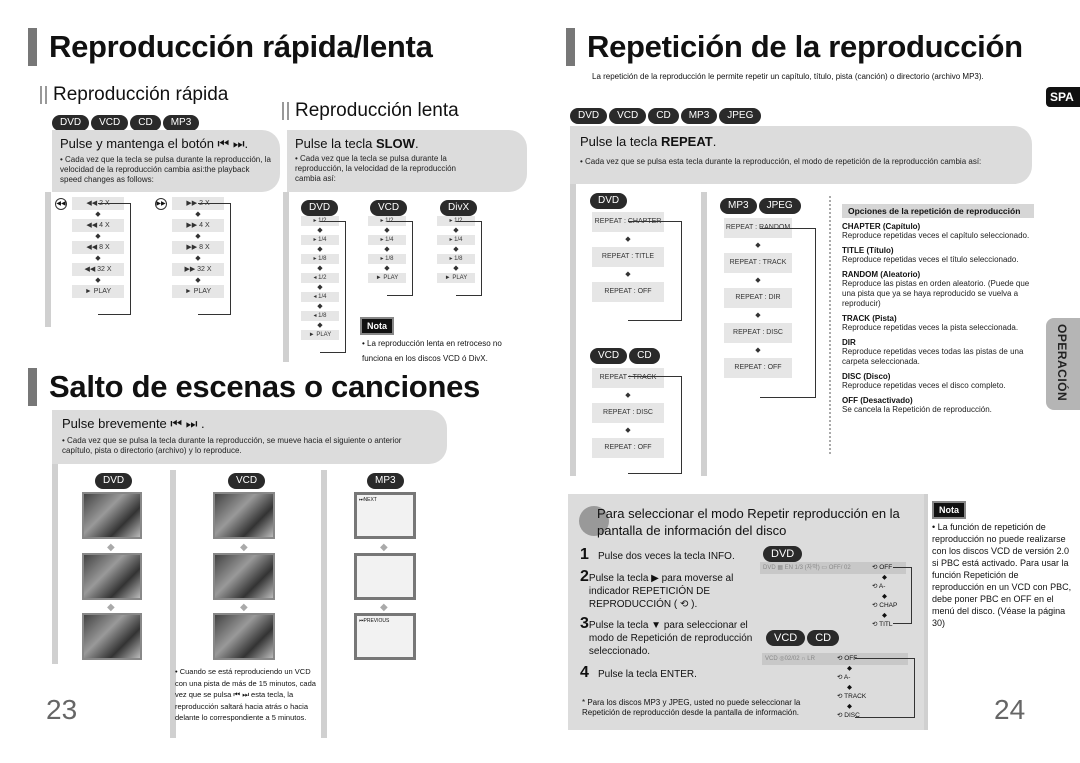 The image size is (1080, 763). I want to click on right-page-title: Repetición de la reproducción, so click(794, 47).